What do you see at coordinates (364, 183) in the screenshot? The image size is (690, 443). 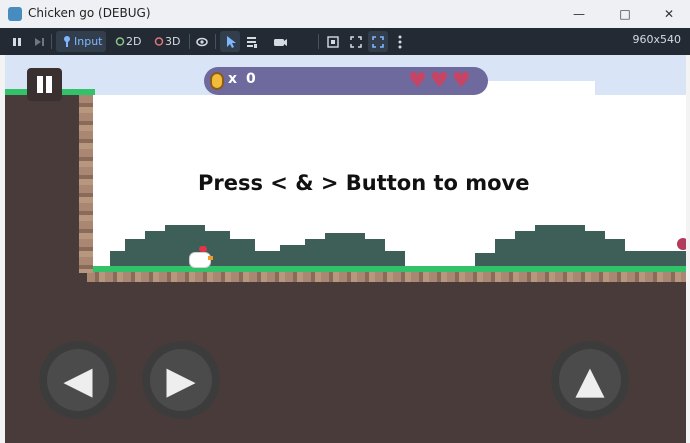 I see `tutorial-message: Press < & > Button to move` at bounding box center [364, 183].